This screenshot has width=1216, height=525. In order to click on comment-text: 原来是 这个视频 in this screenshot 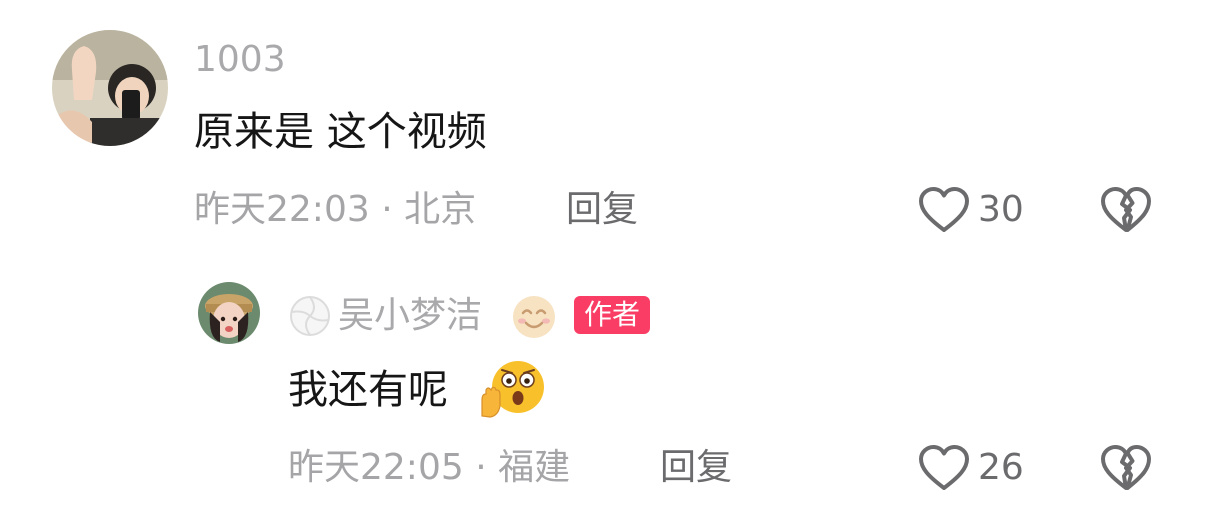, I will do `click(340, 132)`.